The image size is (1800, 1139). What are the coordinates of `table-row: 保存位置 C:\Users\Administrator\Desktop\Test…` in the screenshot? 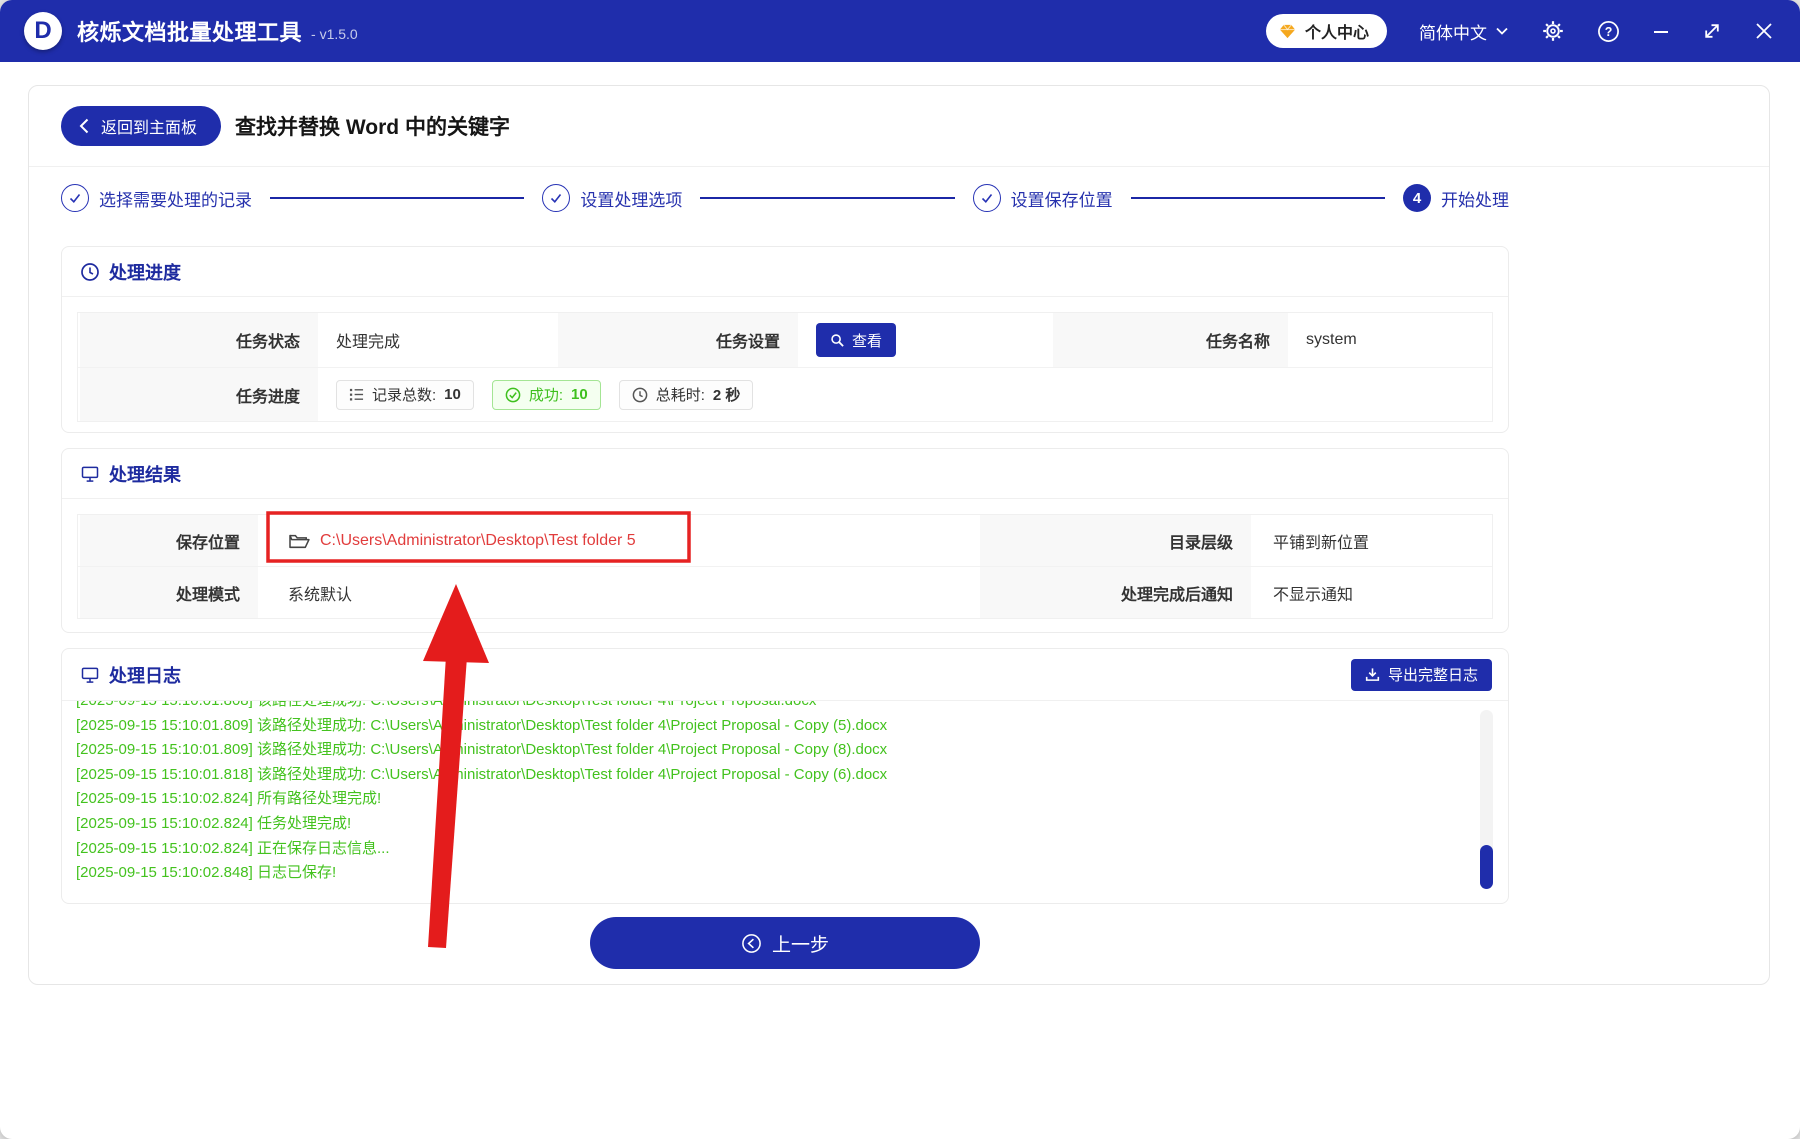 It's located at (785, 541).